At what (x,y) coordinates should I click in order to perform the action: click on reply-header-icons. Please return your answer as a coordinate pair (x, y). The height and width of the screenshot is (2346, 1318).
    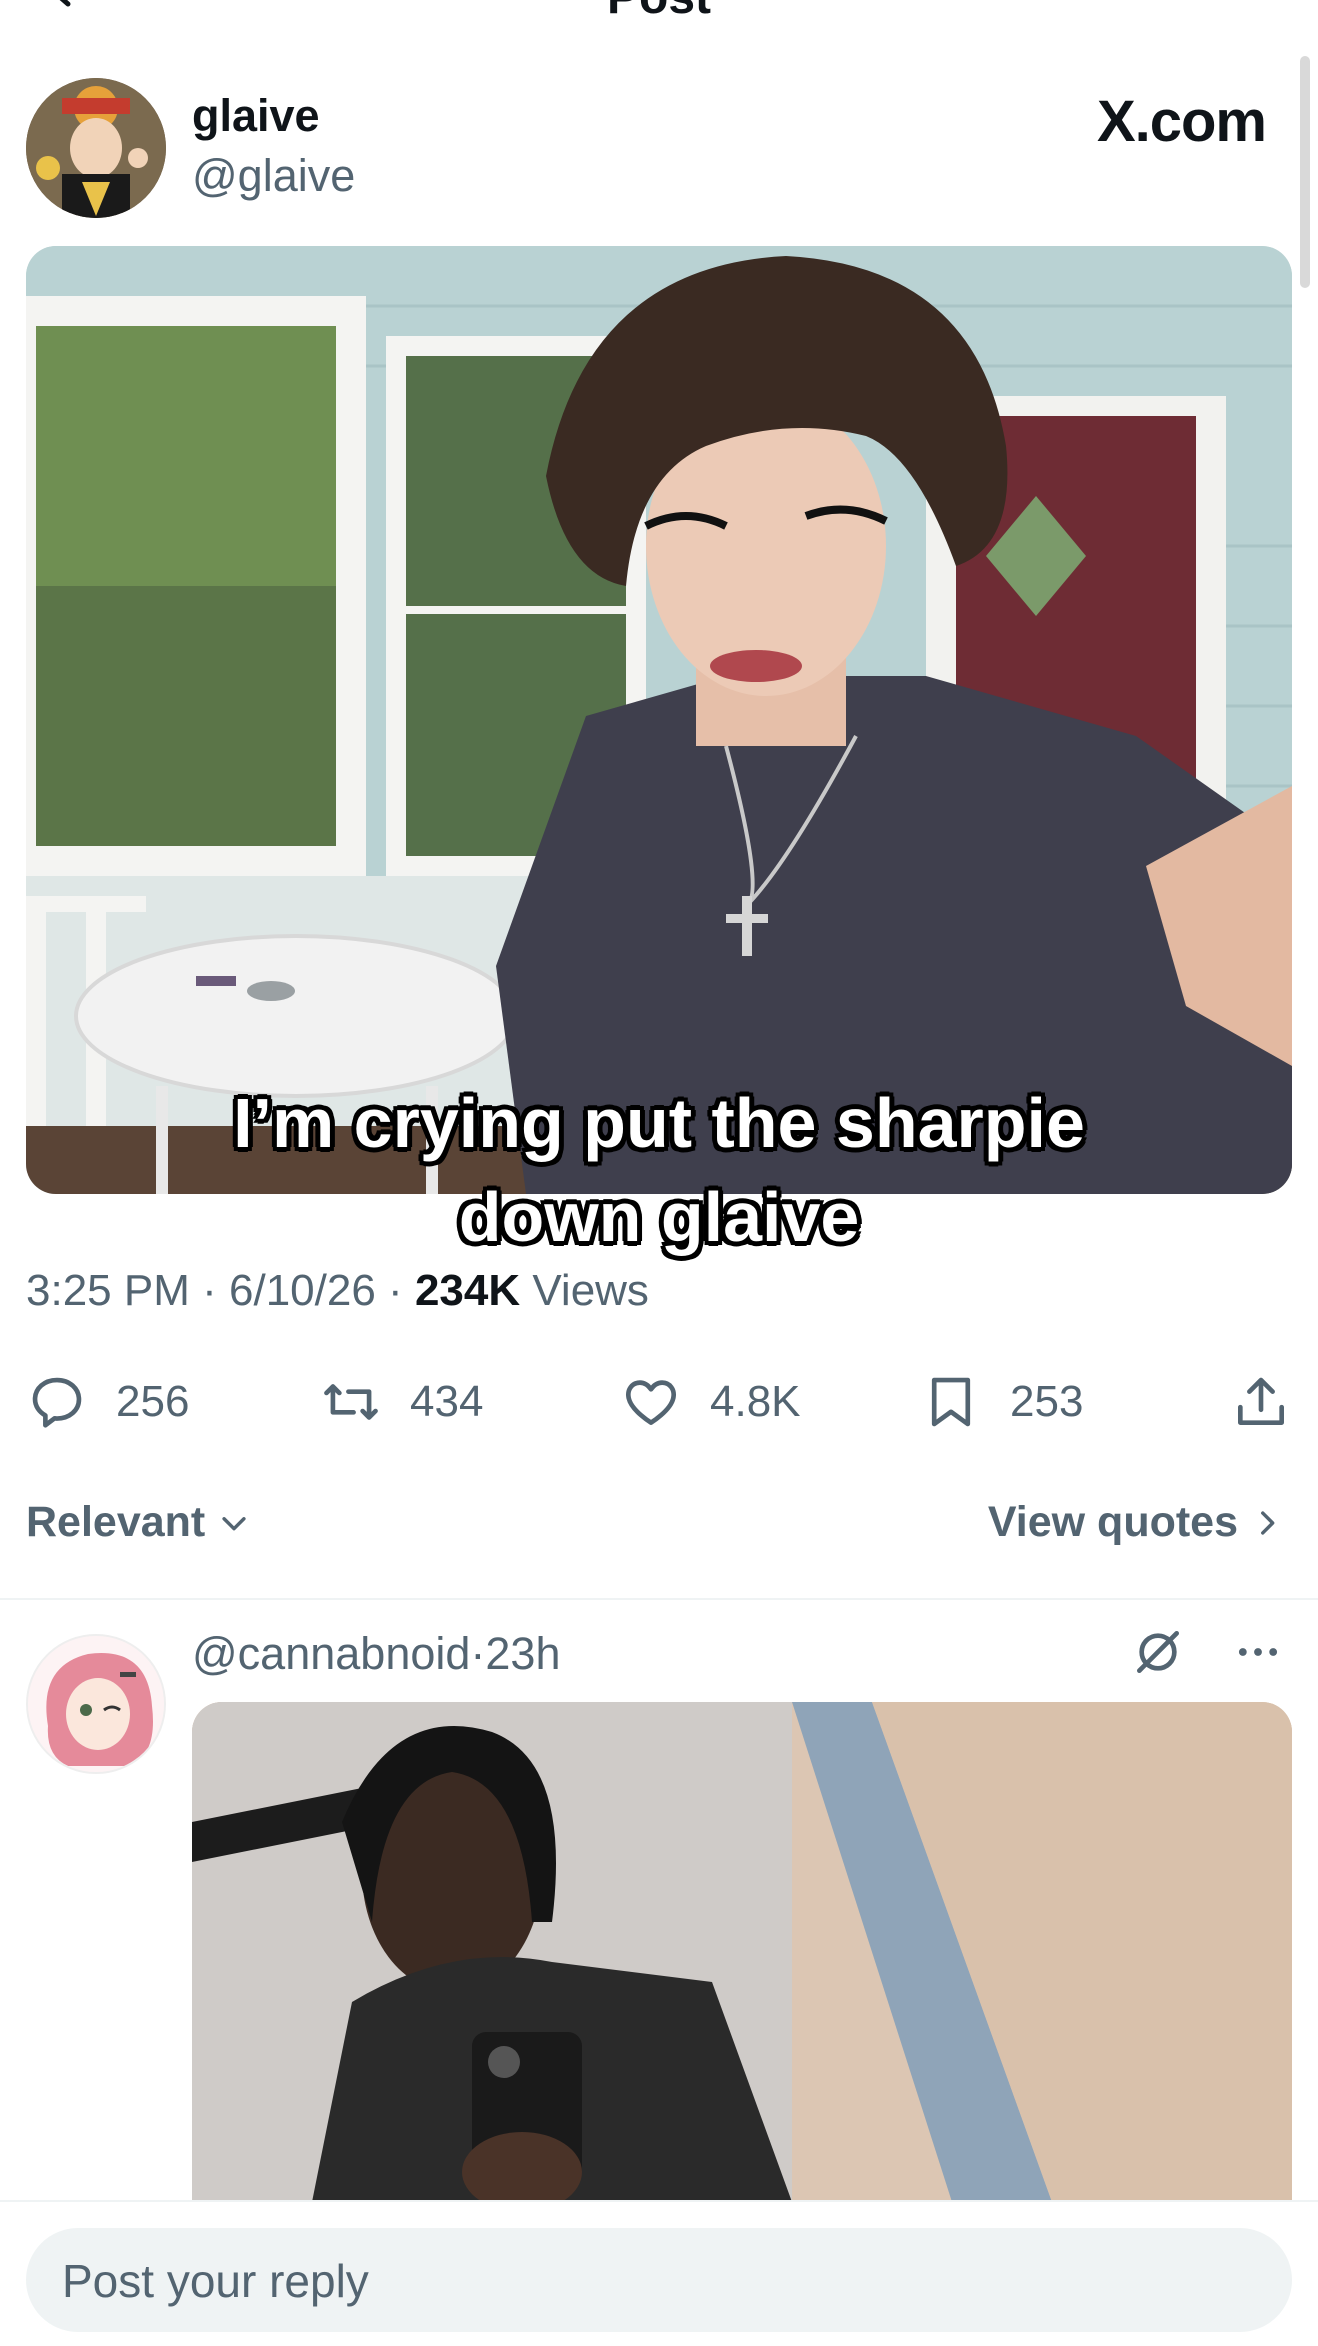
    Looking at the image, I should click on (1207, 1652).